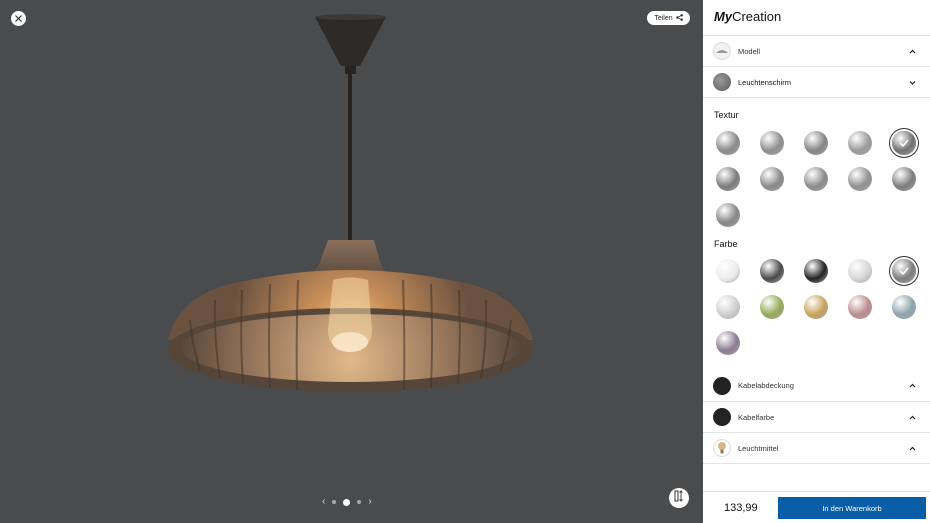 This screenshot has width=930, height=523. What do you see at coordinates (722, 82) in the screenshot?
I see `leuchtenschirm-thumbnail` at bounding box center [722, 82].